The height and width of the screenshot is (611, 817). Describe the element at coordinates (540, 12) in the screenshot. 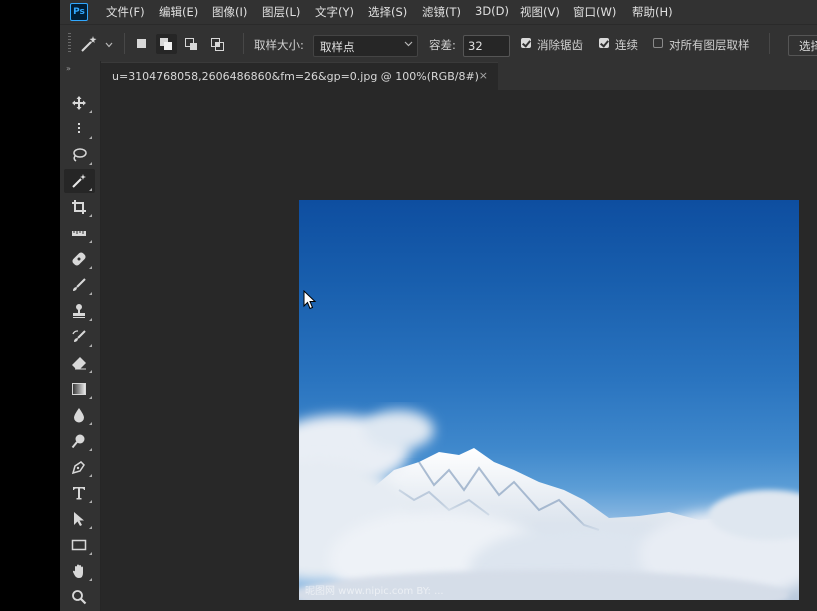

I see `menu-view: 视图(V)` at that location.